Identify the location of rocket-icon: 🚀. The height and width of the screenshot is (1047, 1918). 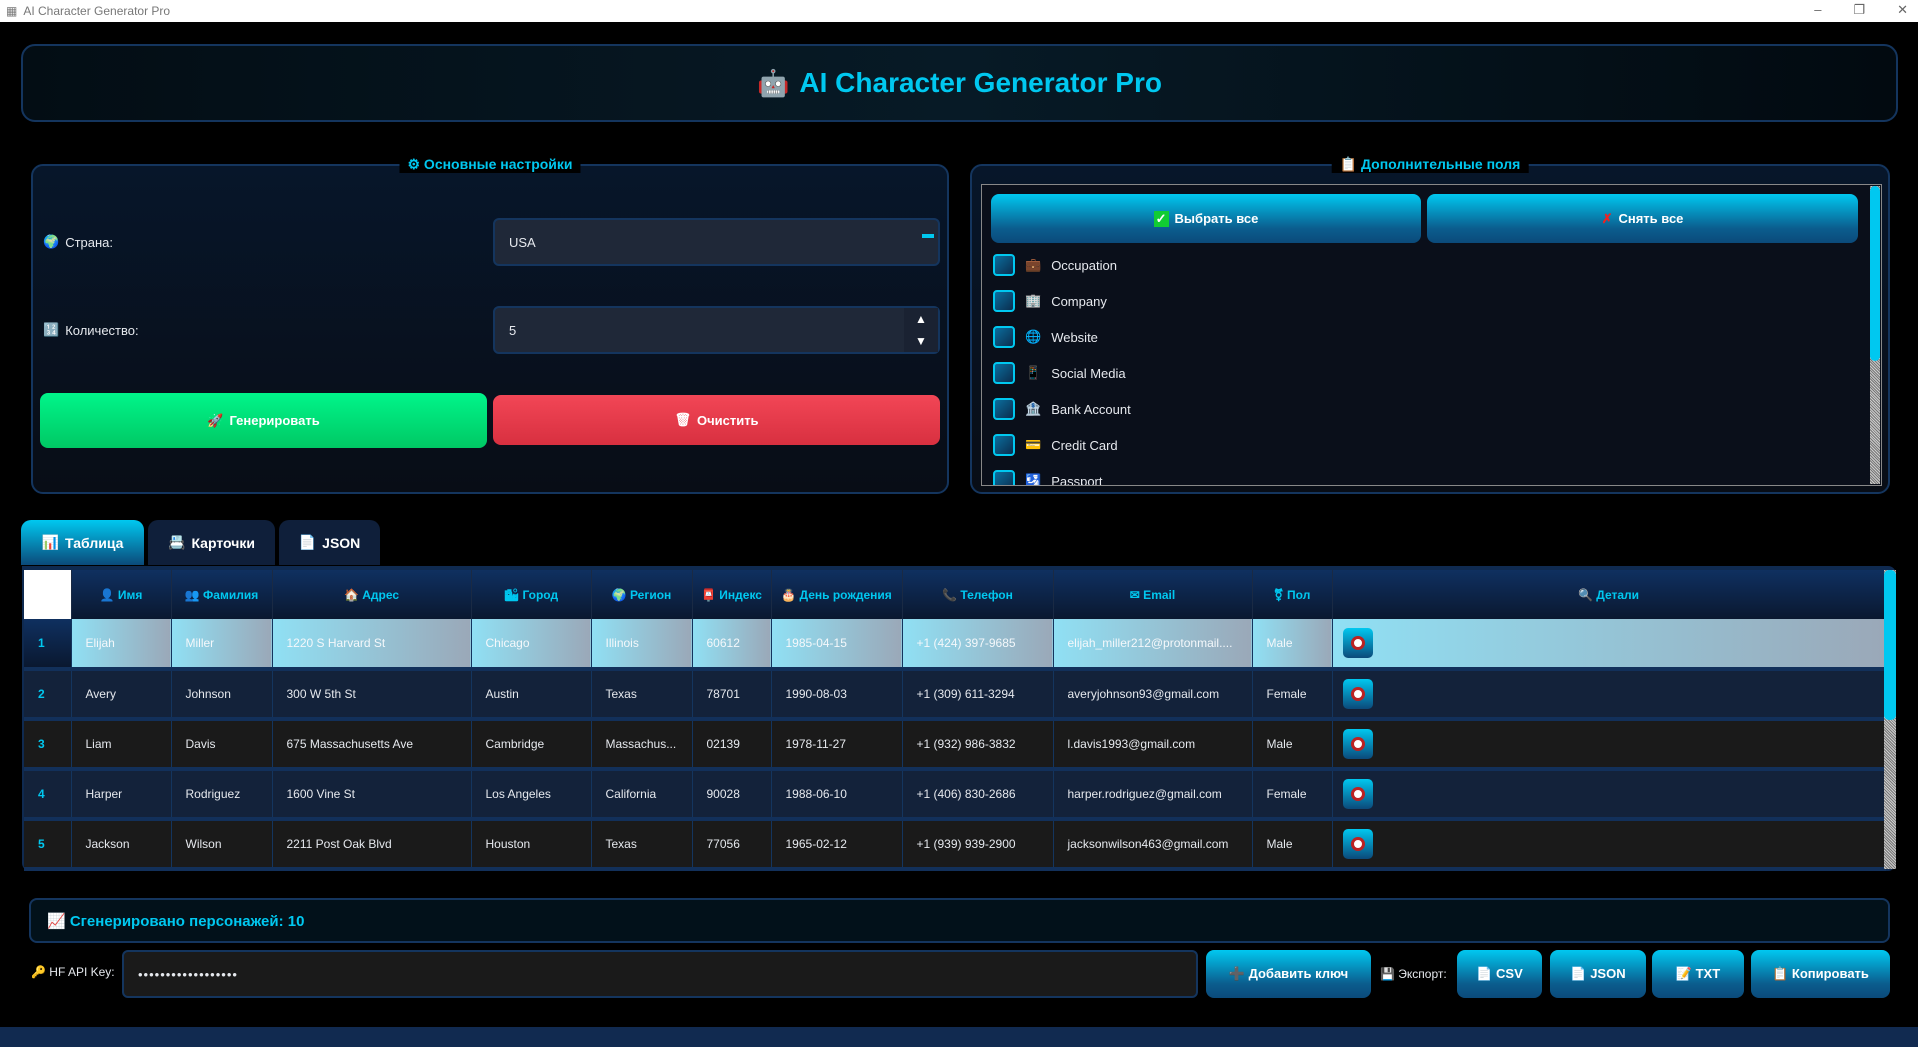
(215, 420).